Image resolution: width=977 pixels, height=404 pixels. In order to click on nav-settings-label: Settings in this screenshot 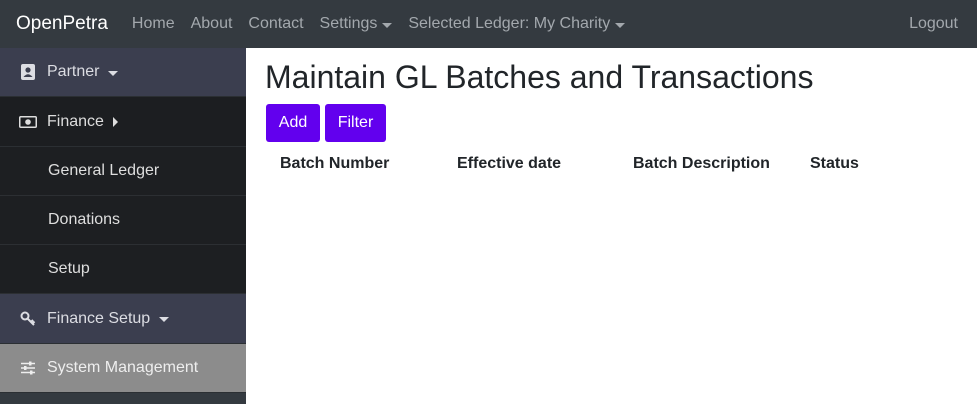, I will do `click(348, 23)`.